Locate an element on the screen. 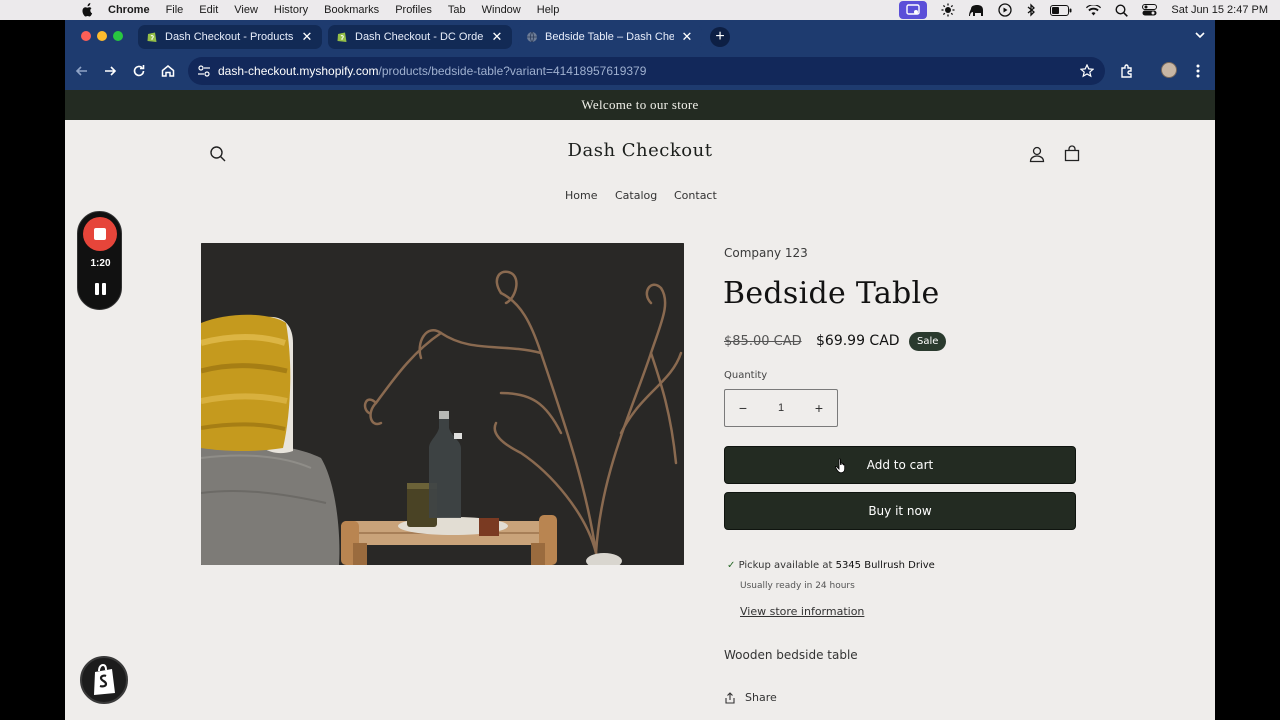 This screenshot has height=720, width=1280. menu-view: View is located at coordinates (246, 10).